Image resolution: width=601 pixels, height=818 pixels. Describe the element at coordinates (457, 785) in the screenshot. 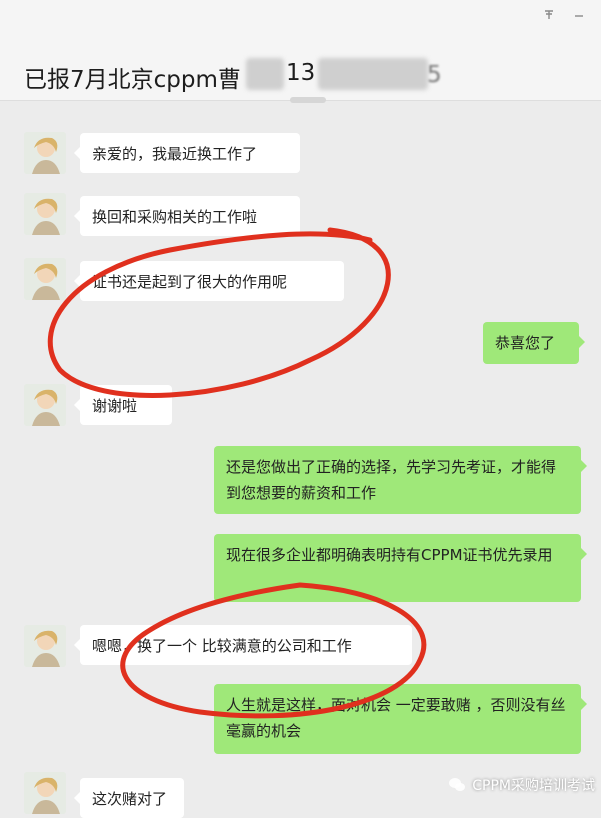

I see `wechat-icon` at that location.